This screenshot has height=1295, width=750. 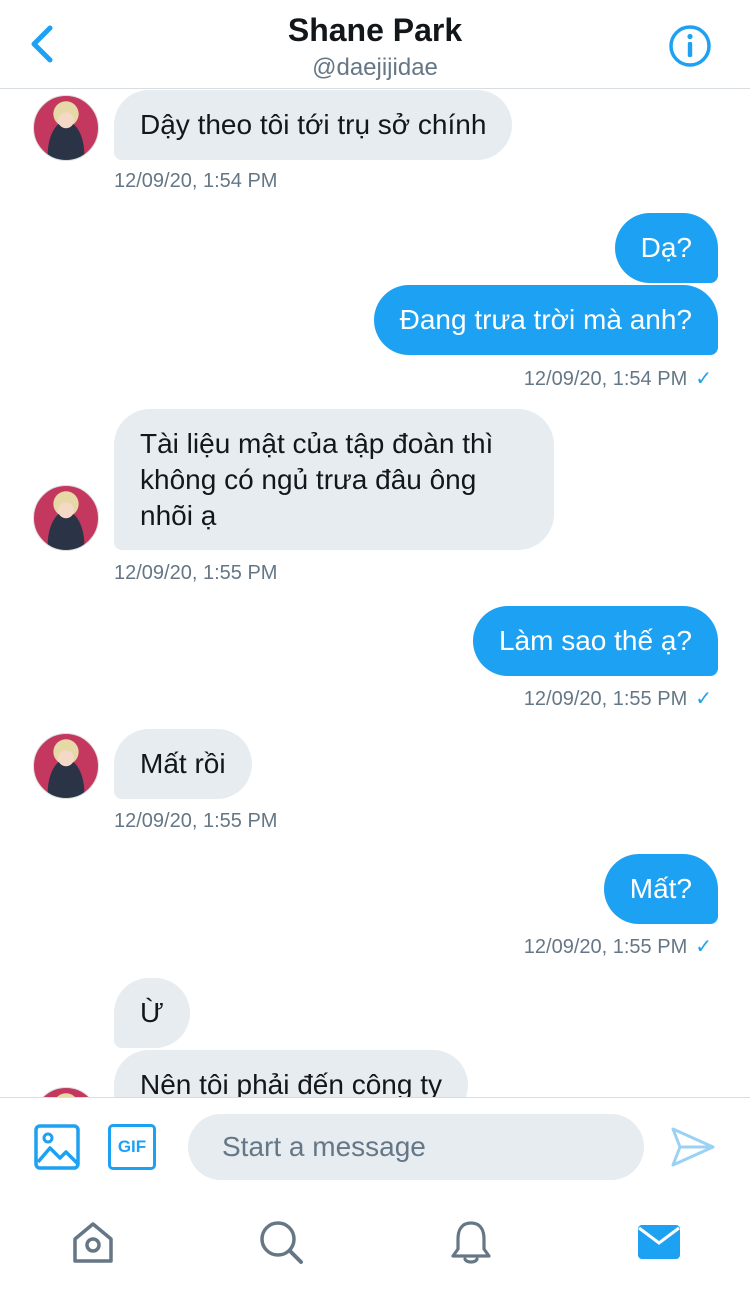 What do you see at coordinates (693, 1147) in the screenshot?
I see `send-icon` at bounding box center [693, 1147].